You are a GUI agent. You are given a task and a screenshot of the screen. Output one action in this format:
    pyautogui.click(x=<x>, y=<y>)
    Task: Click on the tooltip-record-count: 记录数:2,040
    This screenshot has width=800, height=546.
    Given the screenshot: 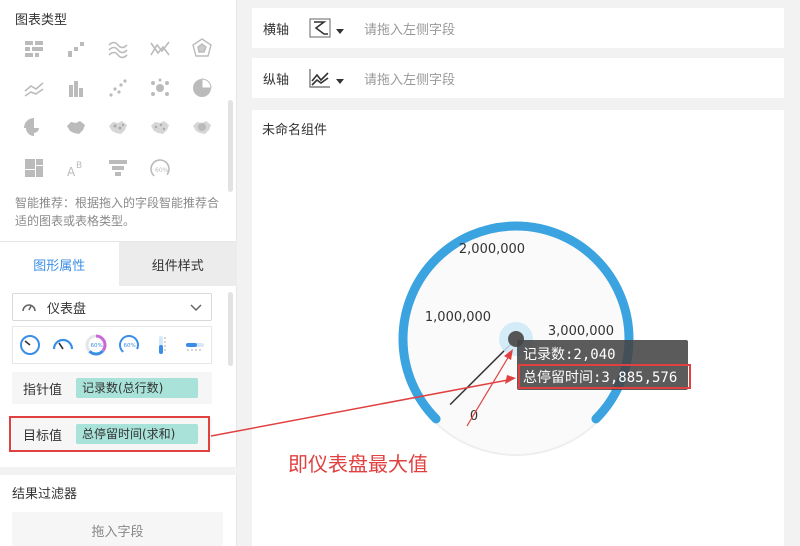 What is the action you would take?
    pyautogui.click(x=569, y=355)
    